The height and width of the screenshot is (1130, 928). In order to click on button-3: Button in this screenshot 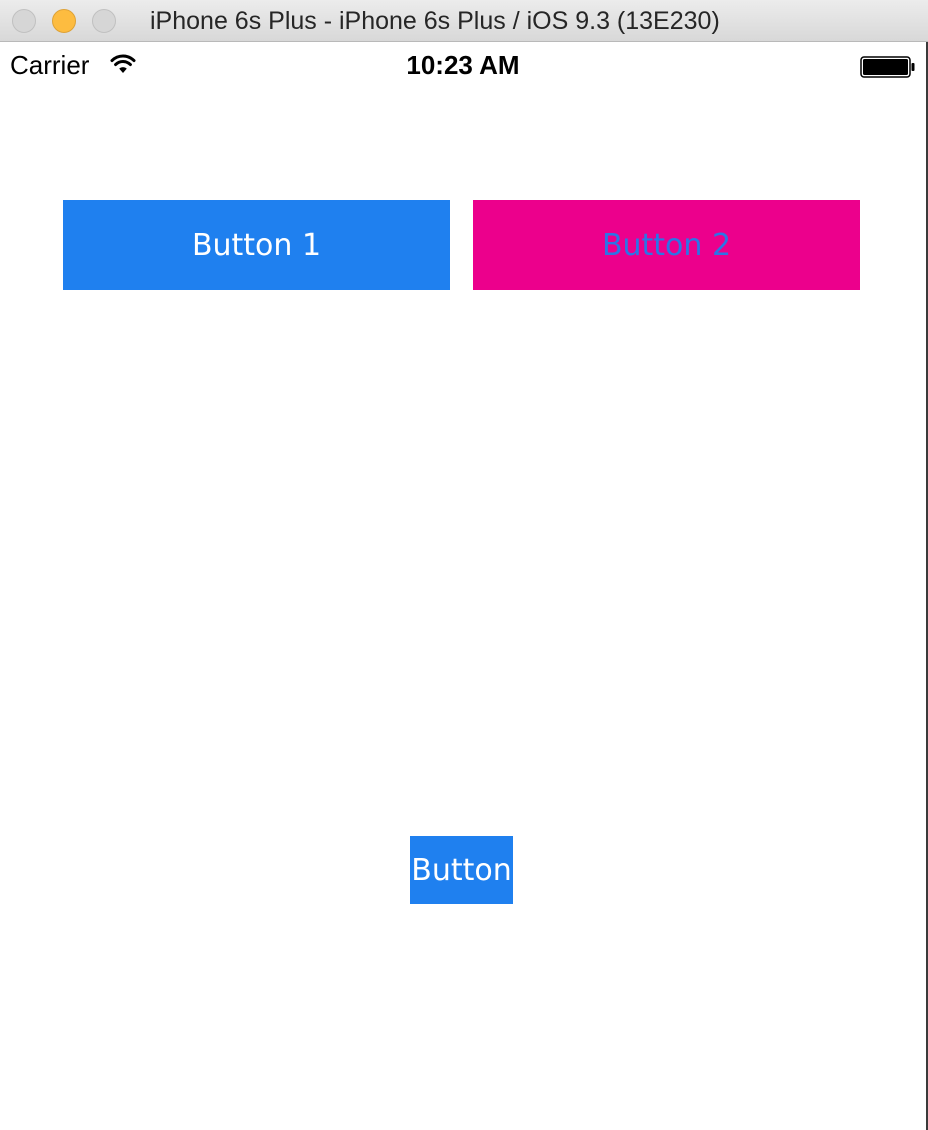, I will do `click(461, 870)`.